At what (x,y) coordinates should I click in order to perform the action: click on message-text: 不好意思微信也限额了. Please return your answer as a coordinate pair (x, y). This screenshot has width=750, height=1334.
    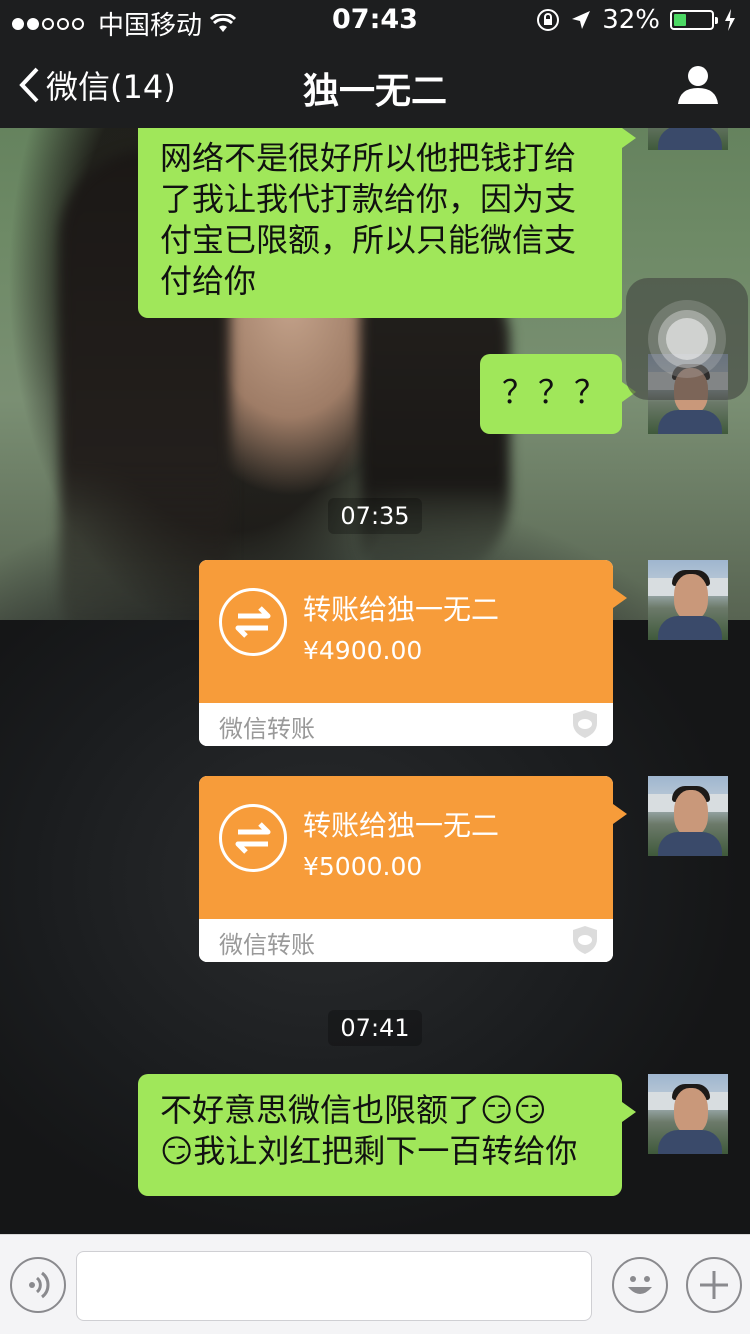
    Looking at the image, I should click on (320, 1110).